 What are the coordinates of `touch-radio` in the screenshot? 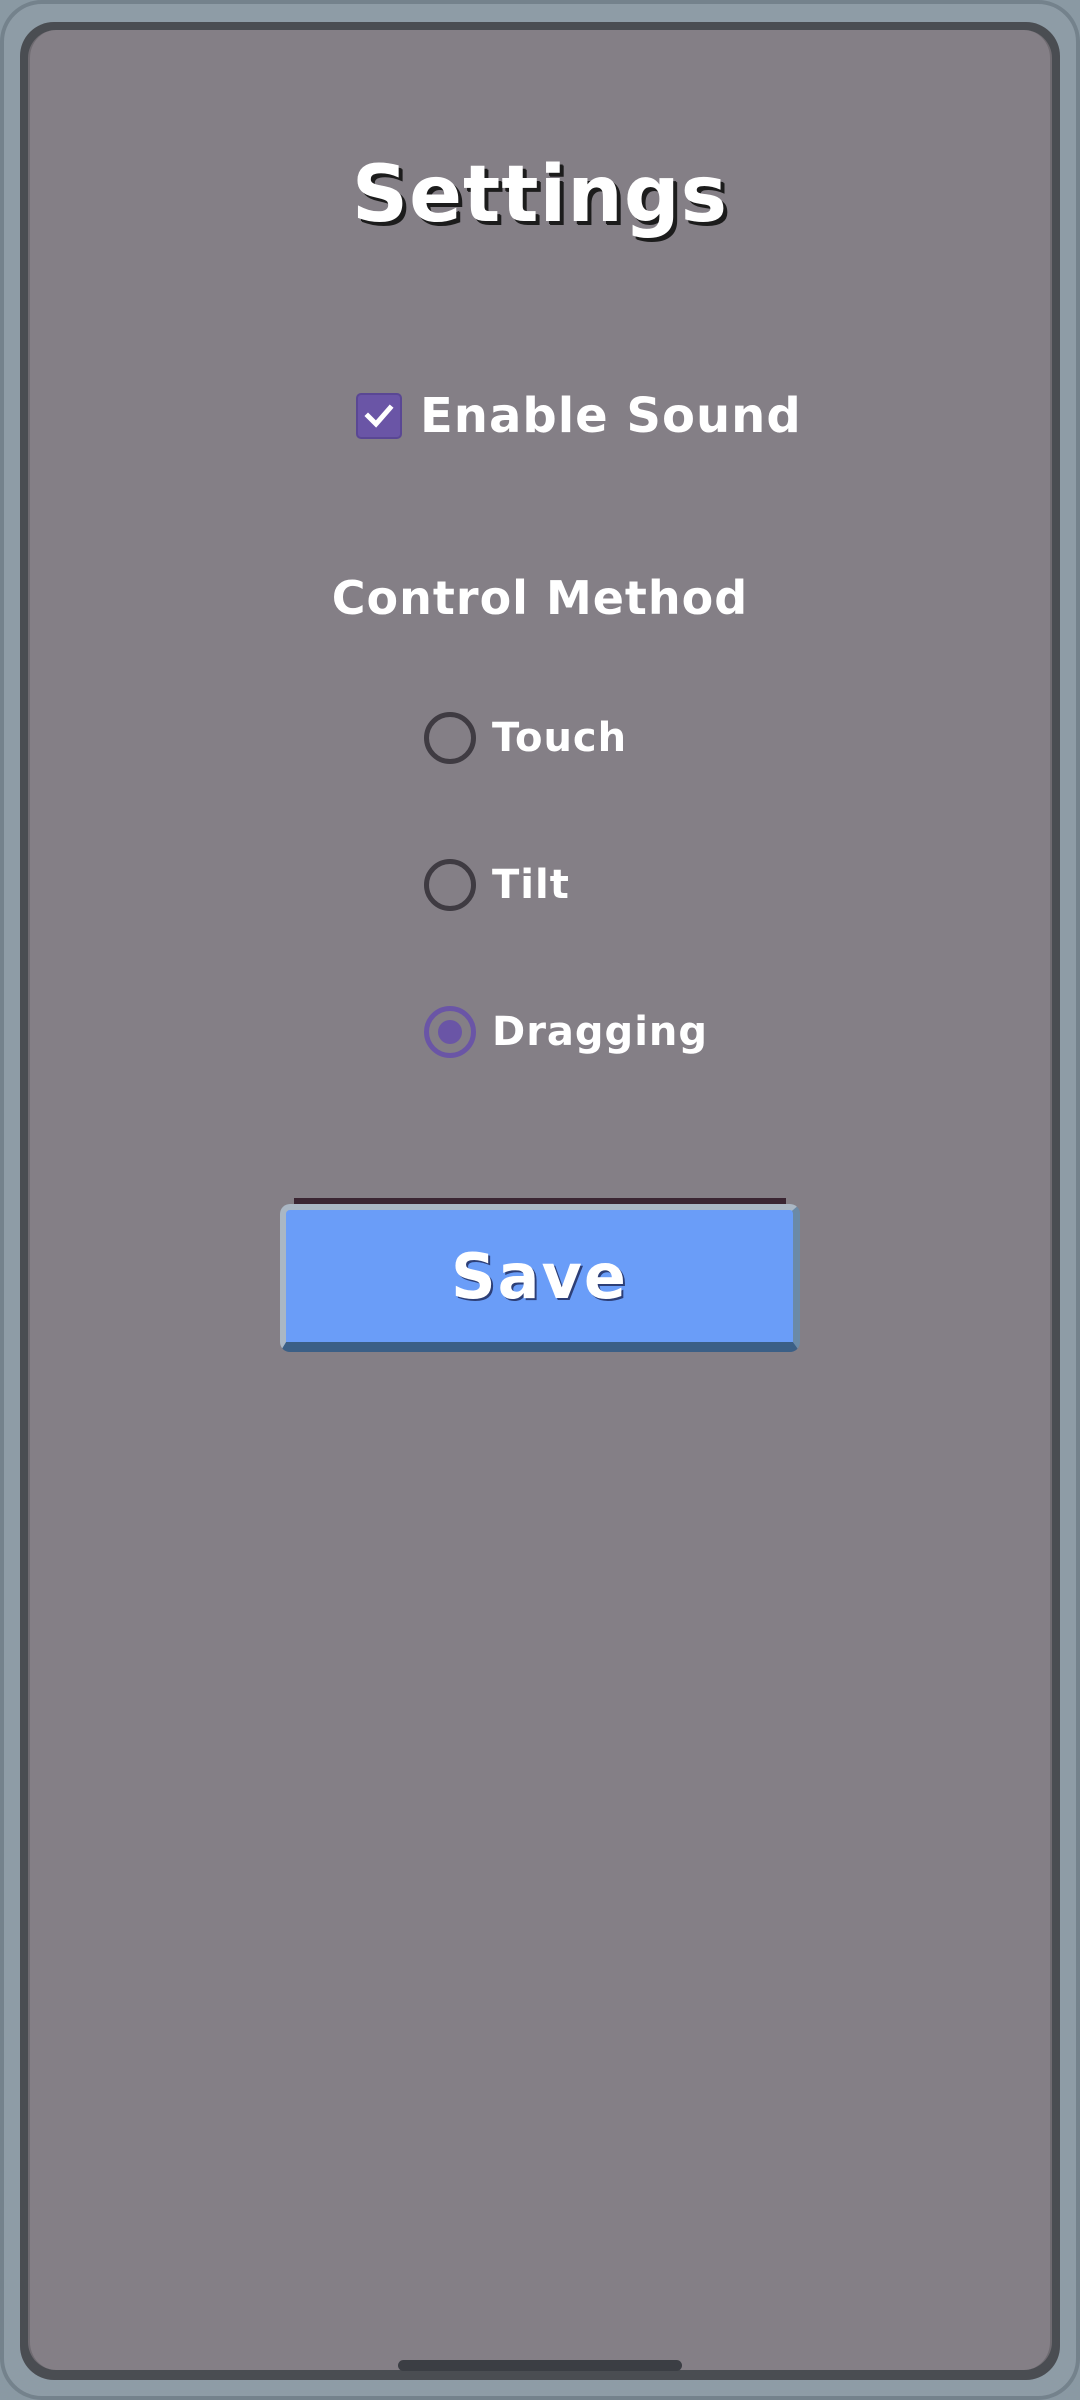 It's located at (450, 738).